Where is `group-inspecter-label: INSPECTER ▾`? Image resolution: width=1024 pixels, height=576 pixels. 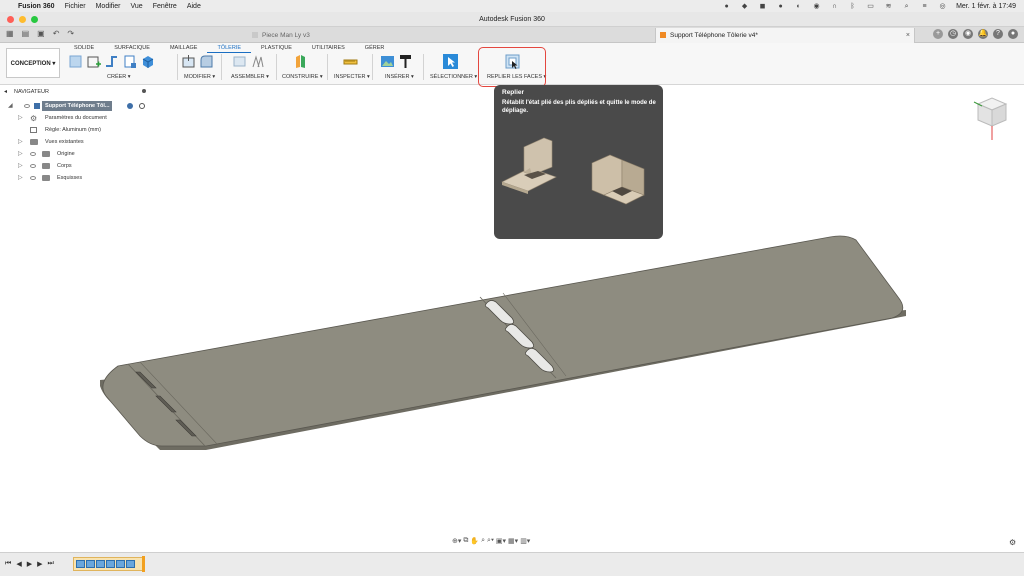
group-inspecter-label: INSPECTER ▾ is located at coordinates (352, 77).